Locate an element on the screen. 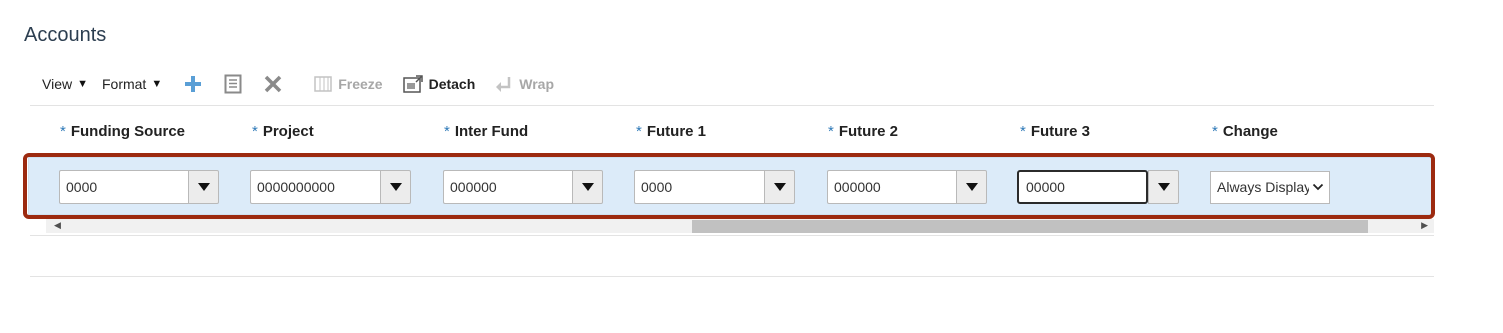  horizontal-scrollbar: ◀ ▶ is located at coordinates (740, 226).